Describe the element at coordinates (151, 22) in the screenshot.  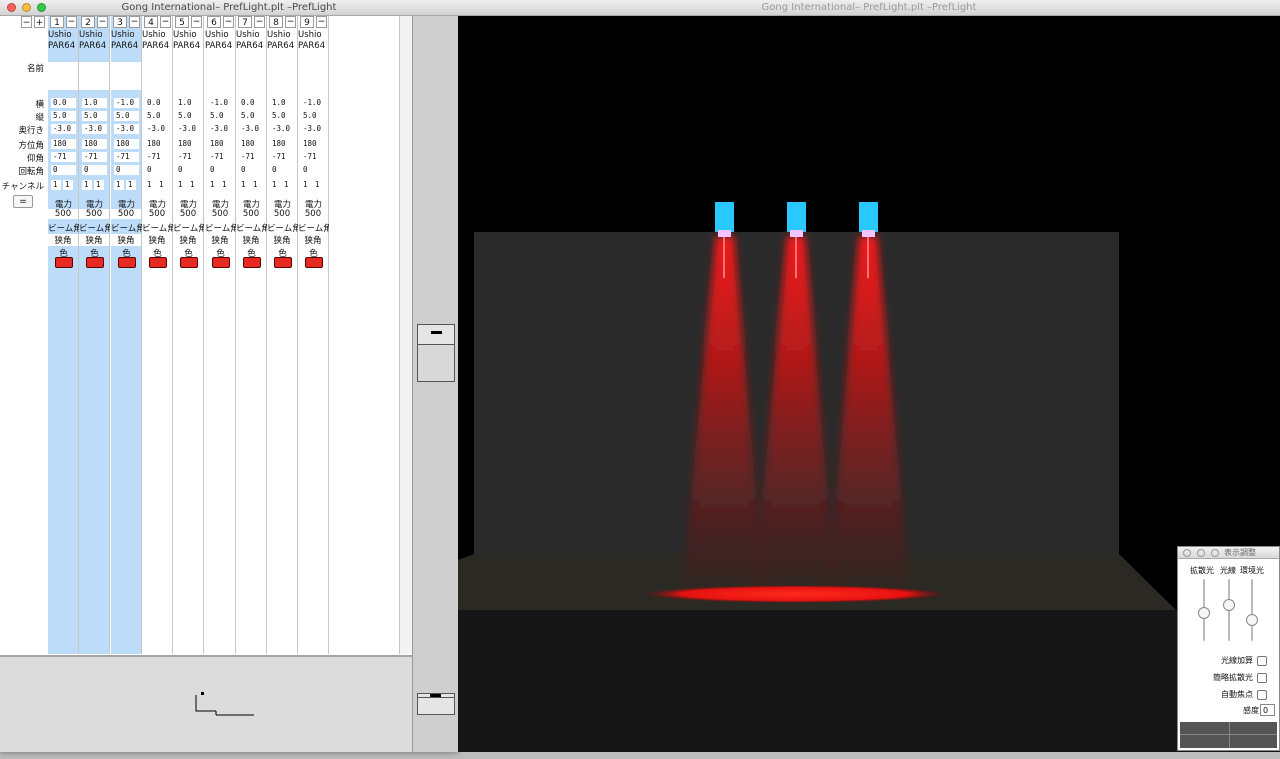
I see `fixture-number: 4` at that location.